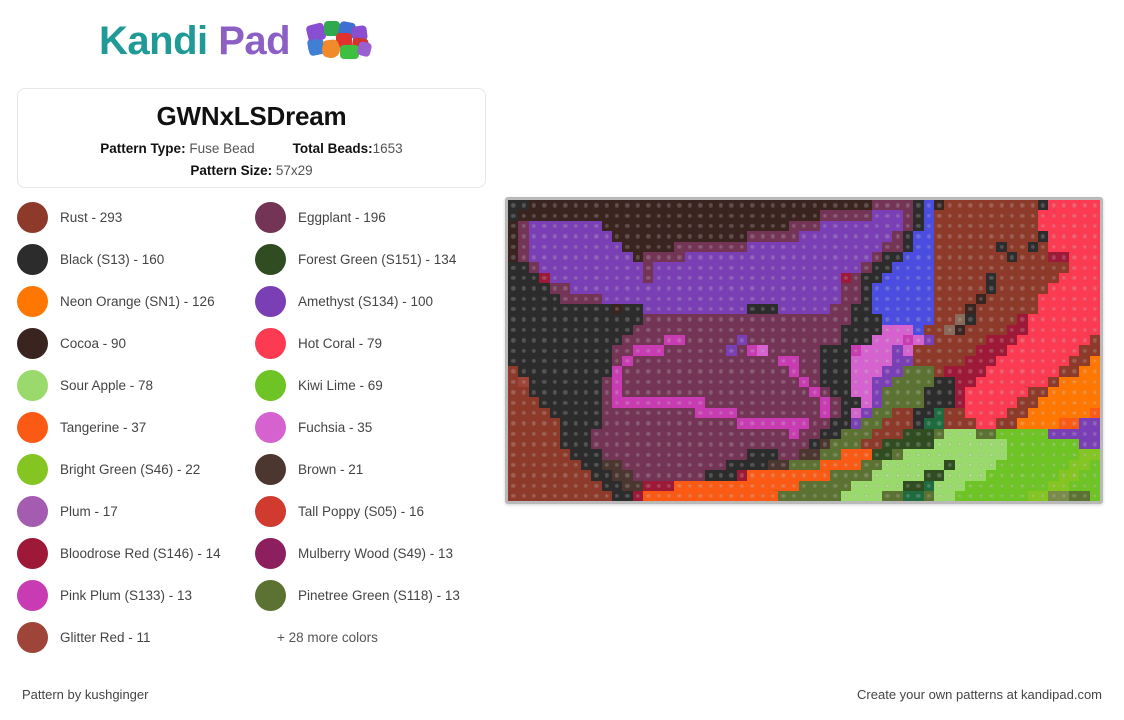 Image resolution: width=1124 pixels, height=720 pixels. What do you see at coordinates (371, 553) in the screenshot?
I see `legend-item: Mulberry Wood (S49) - 13` at bounding box center [371, 553].